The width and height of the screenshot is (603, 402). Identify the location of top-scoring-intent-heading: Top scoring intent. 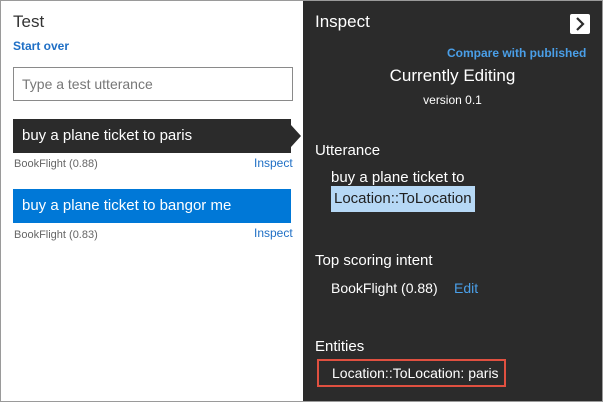
(374, 260).